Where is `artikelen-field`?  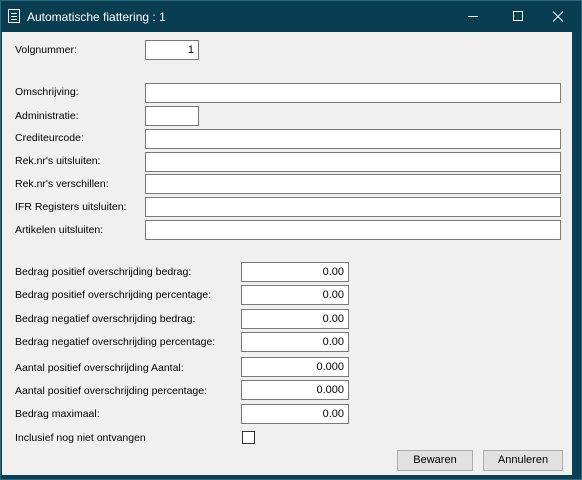 artikelen-field is located at coordinates (353, 230).